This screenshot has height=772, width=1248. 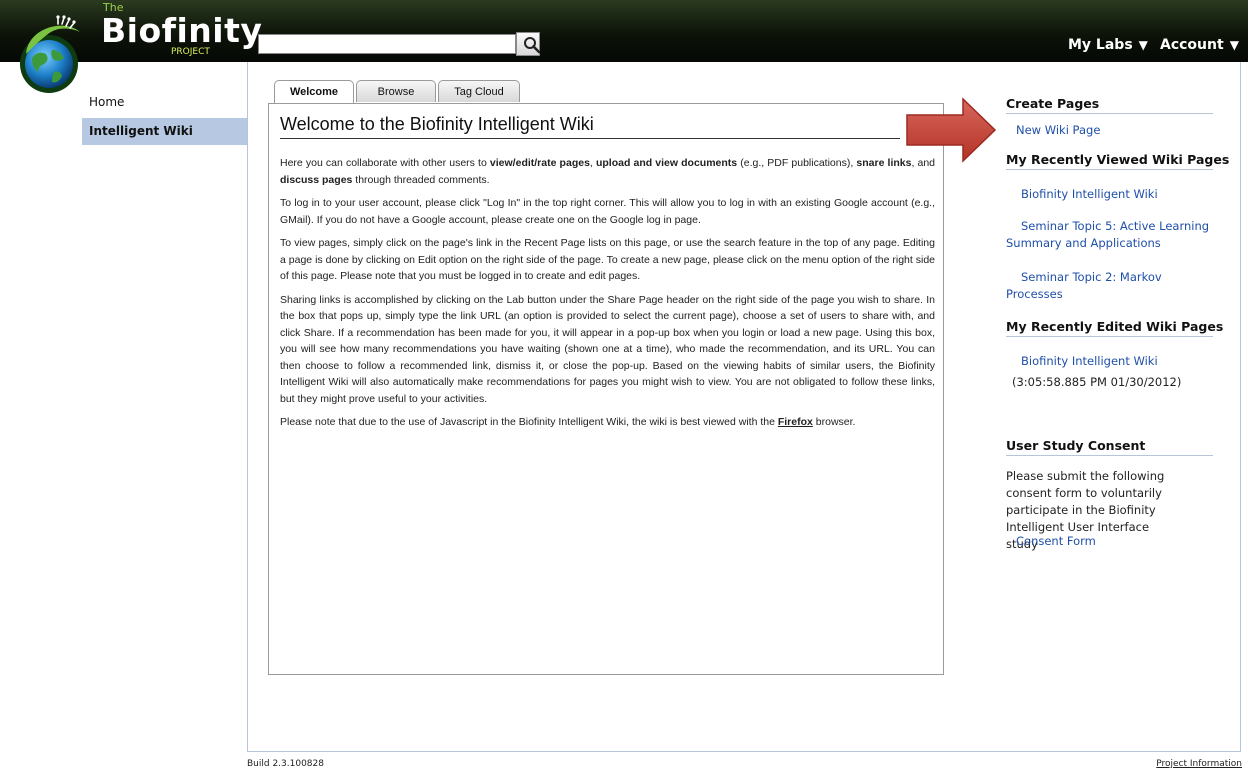 What do you see at coordinates (1192, 45) in the screenshot?
I see `account-label: Account` at bounding box center [1192, 45].